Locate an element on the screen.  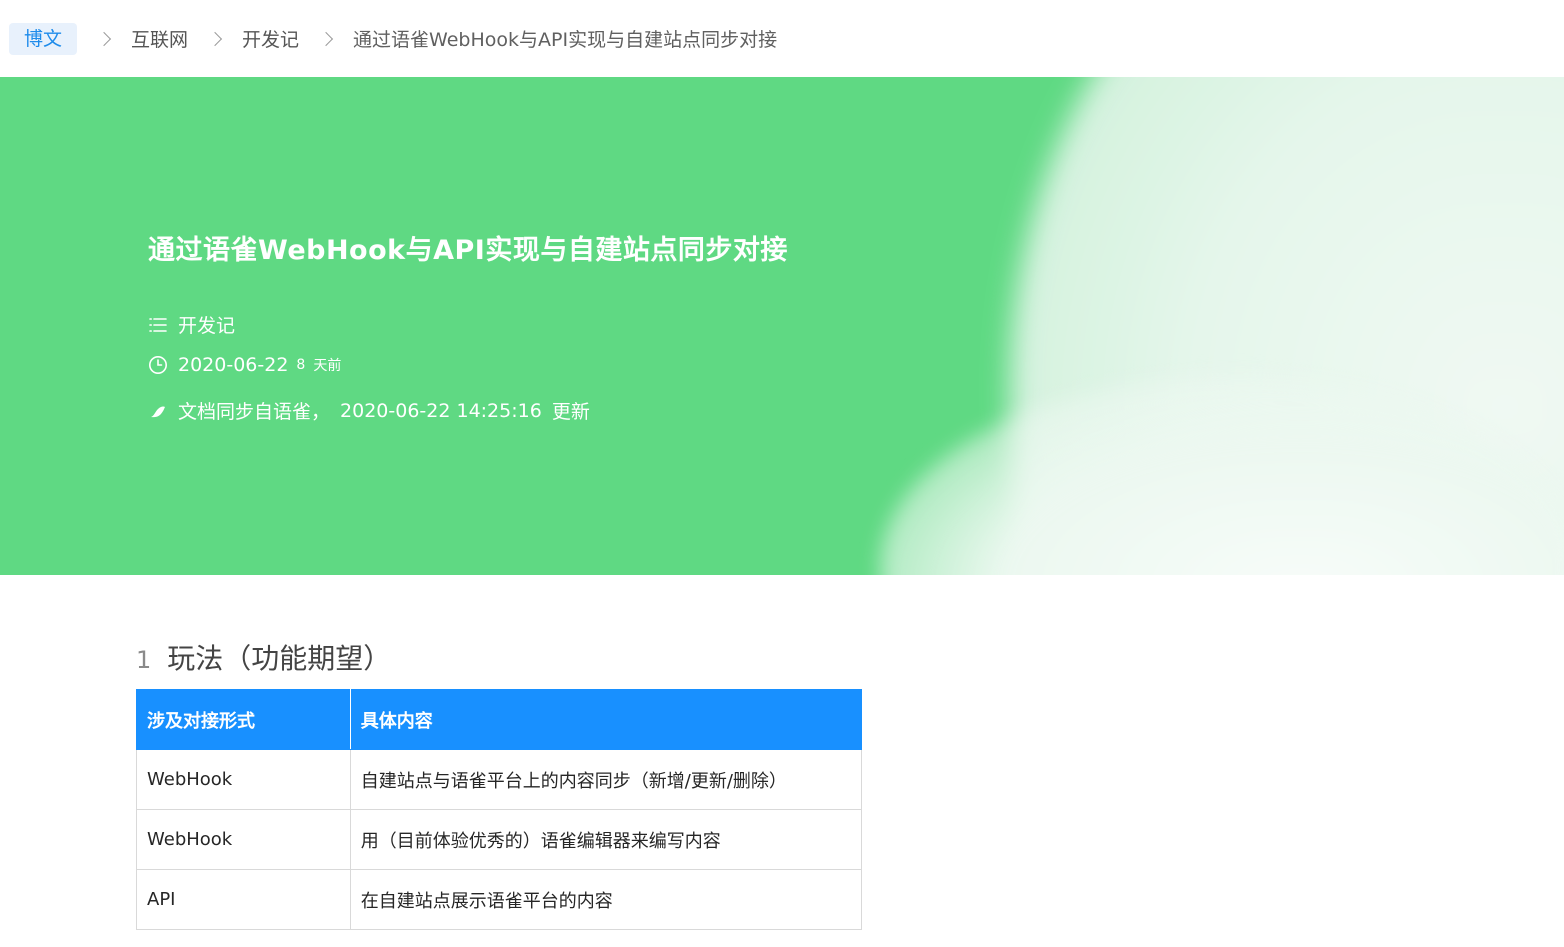
table-header-cell: 涉及对接形式 is located at coordinates (243, 719).